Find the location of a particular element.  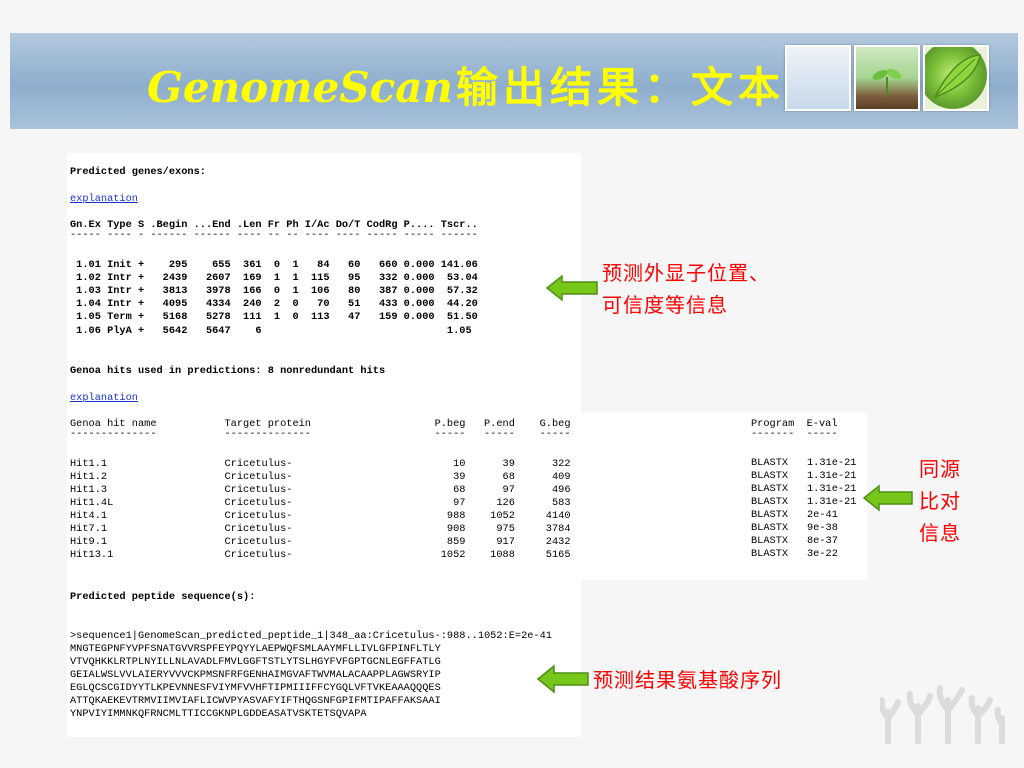

title-english: GenomeScan is located at coordinates (300, 87).